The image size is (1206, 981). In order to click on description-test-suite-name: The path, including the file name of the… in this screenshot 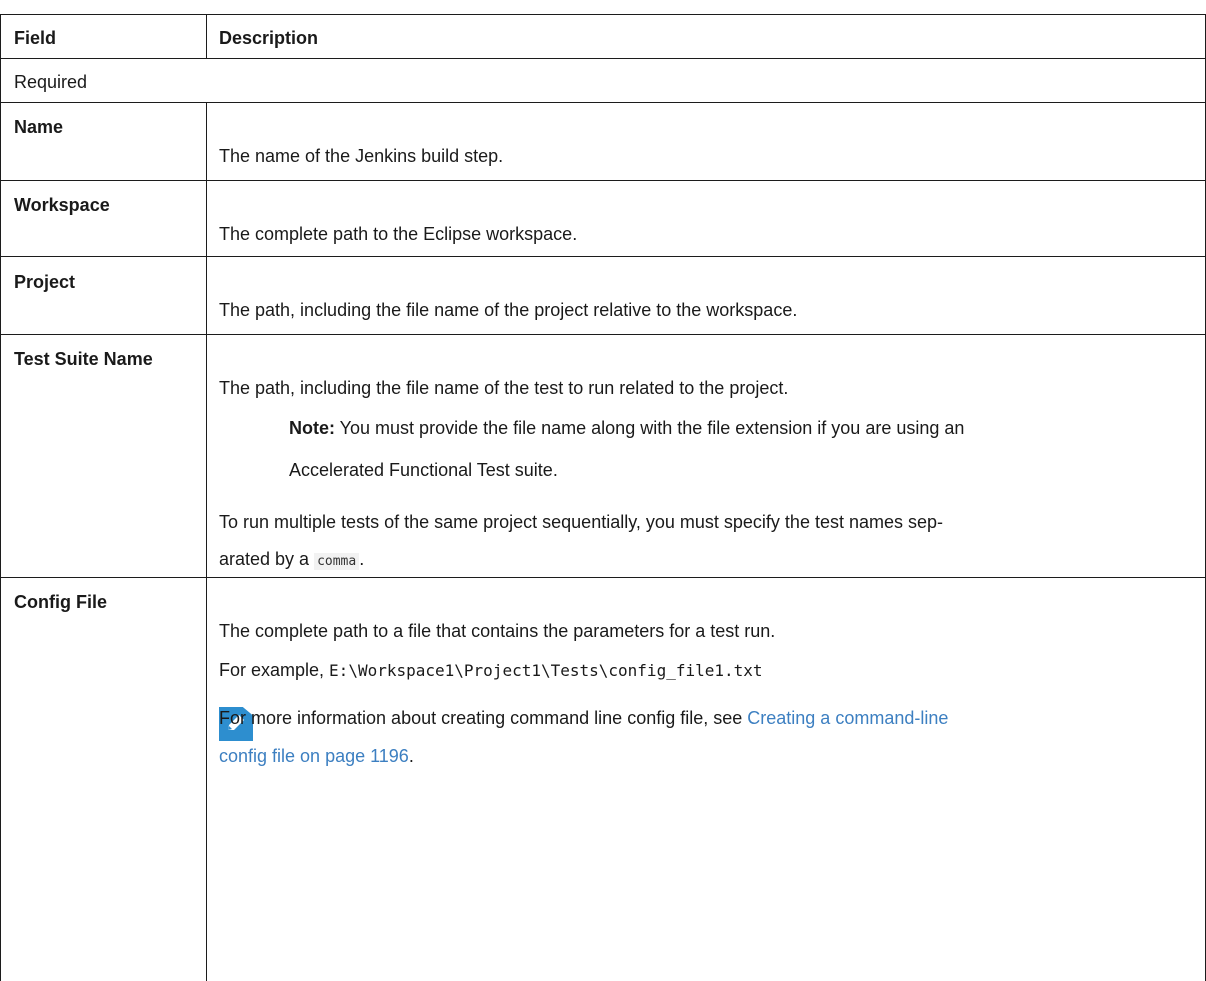, I will do `click(504, 388)`.